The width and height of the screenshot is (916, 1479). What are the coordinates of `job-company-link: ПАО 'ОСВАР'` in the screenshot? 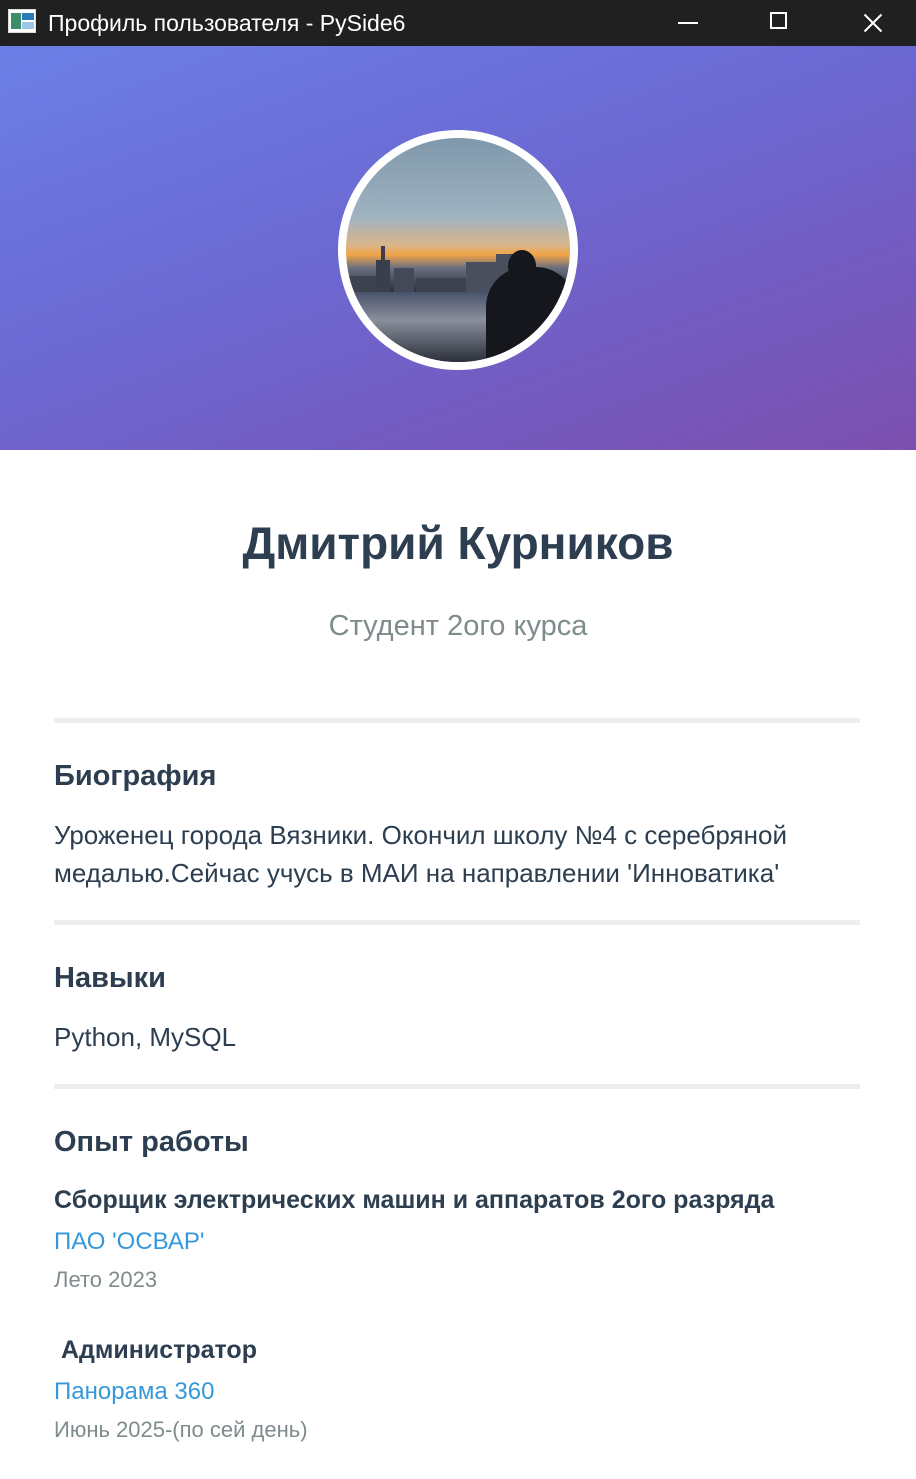 It's located at (129, 1242).